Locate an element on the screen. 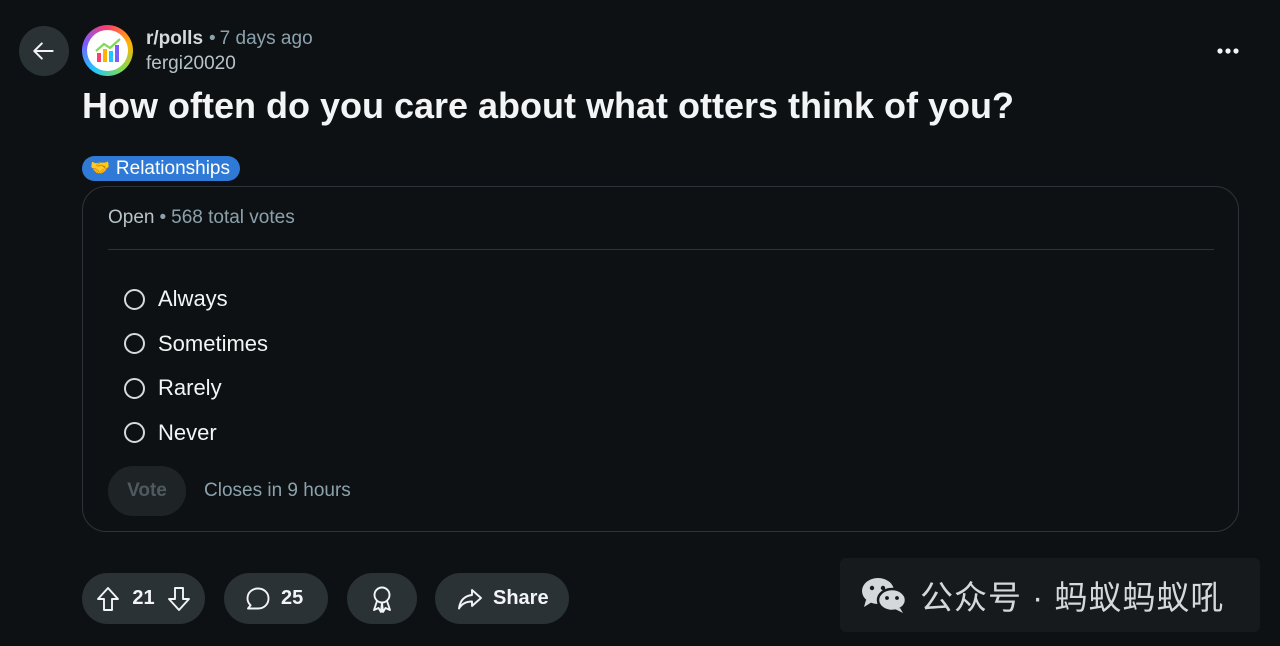 Image resolution: width=1280 pixels, height=646 pixels. poll-closes-text: Closes in 9 hours is located at coordinates (277, 490).